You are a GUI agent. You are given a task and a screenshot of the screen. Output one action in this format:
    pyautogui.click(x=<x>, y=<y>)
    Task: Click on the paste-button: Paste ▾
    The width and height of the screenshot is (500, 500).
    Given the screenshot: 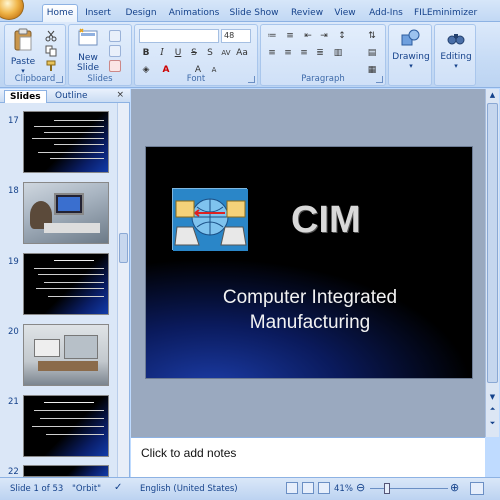 What is the action you would take?
    pyautogui.click(x=23, y=51)
    